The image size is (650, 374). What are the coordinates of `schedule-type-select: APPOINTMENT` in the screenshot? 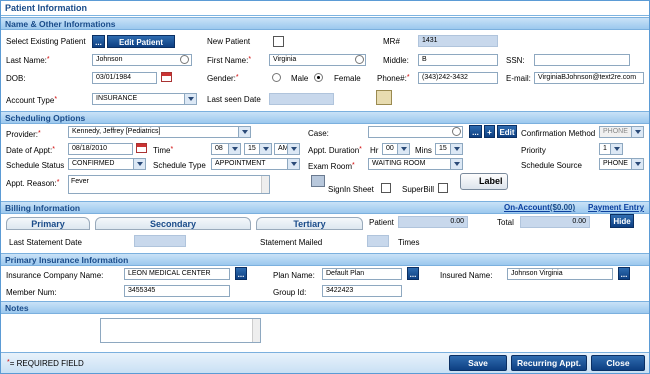 It's located at (255, 164).